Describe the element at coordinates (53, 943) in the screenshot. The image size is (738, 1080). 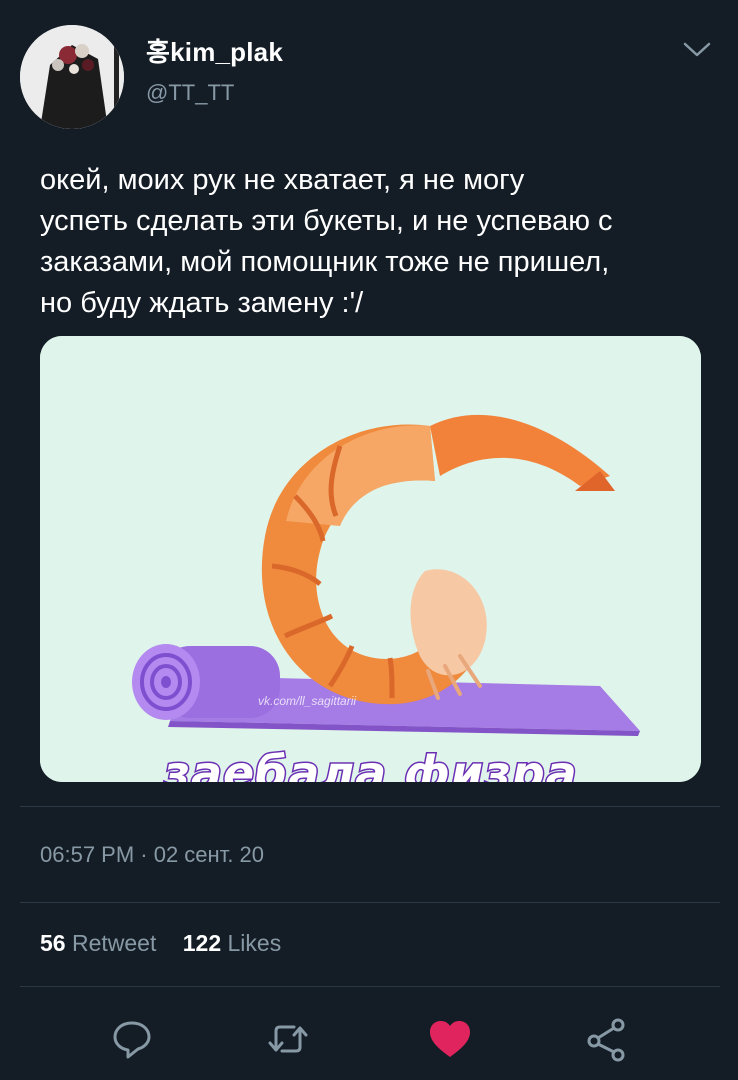
I see `retweet-count: 56` at that location.